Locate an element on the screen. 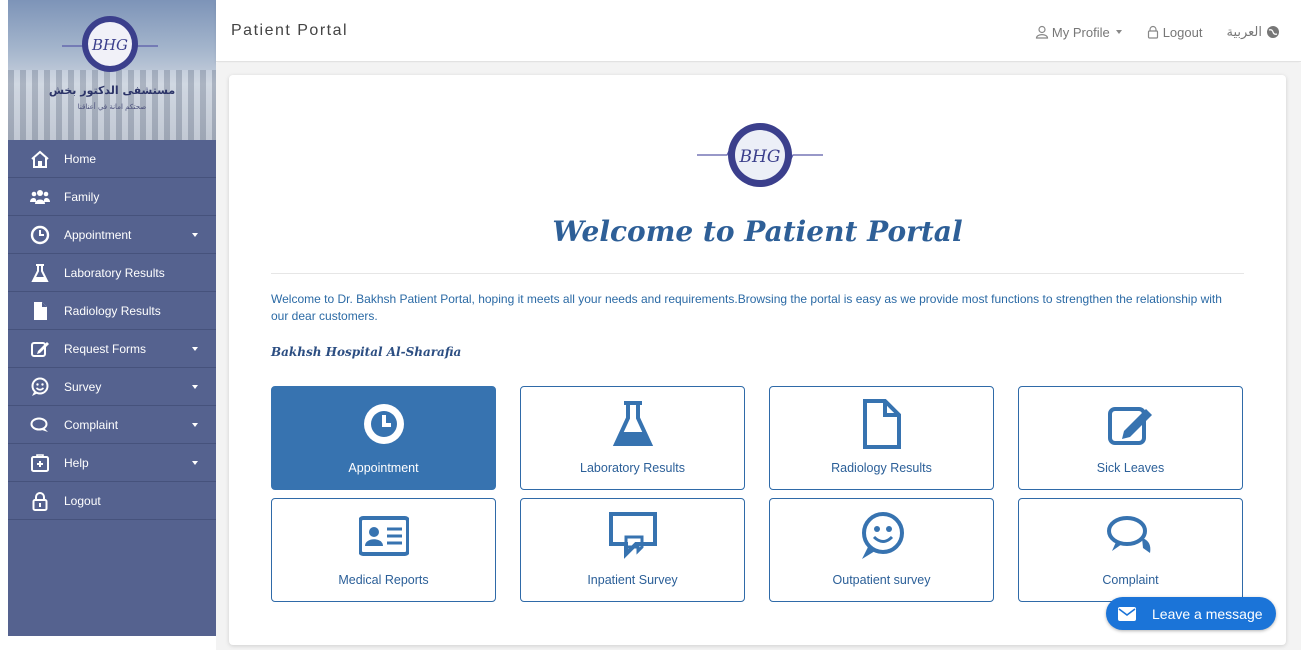 This screenshot has width=1301, height=650. sidebar-item-label: Radiology Results is located at coordinates (112, 310).